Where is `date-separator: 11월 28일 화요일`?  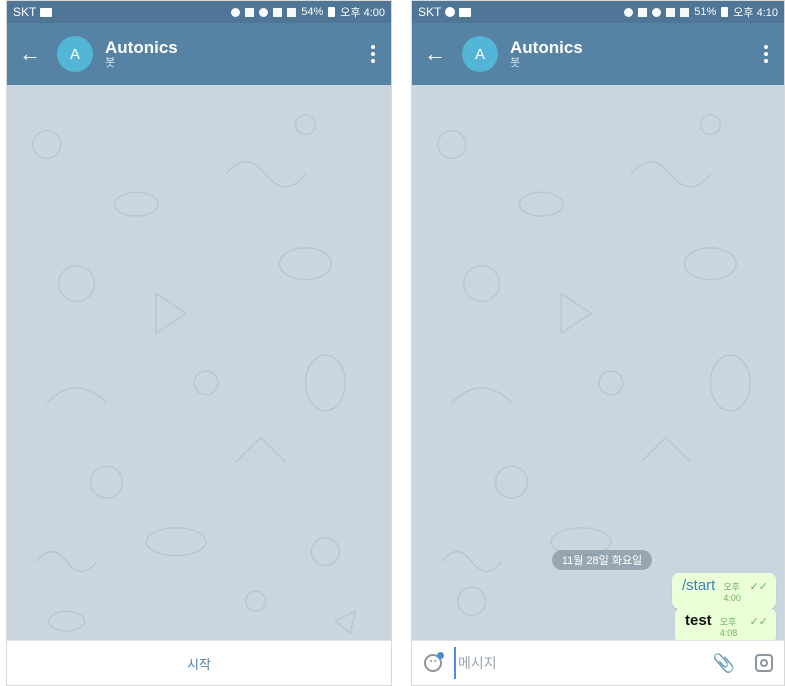
date-separator: 11월 28일 화요일 is located at coordinates (602, 560).